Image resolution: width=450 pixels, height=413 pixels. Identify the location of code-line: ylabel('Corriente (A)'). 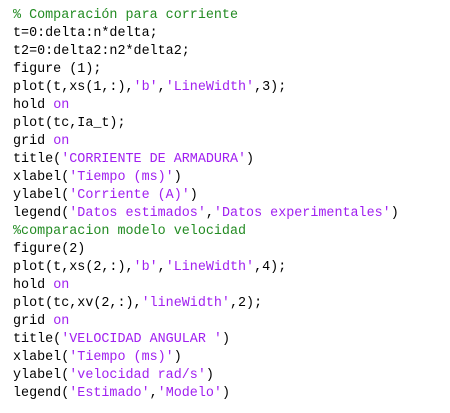
(228, 196).